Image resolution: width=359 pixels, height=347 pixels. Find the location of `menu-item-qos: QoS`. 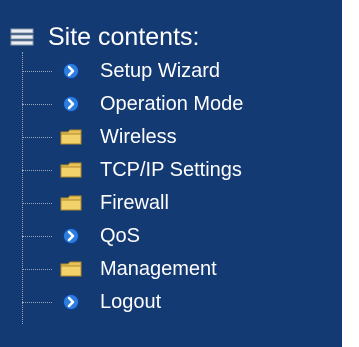

menu-item-qos: QoS is located at coordinates (81, 236).